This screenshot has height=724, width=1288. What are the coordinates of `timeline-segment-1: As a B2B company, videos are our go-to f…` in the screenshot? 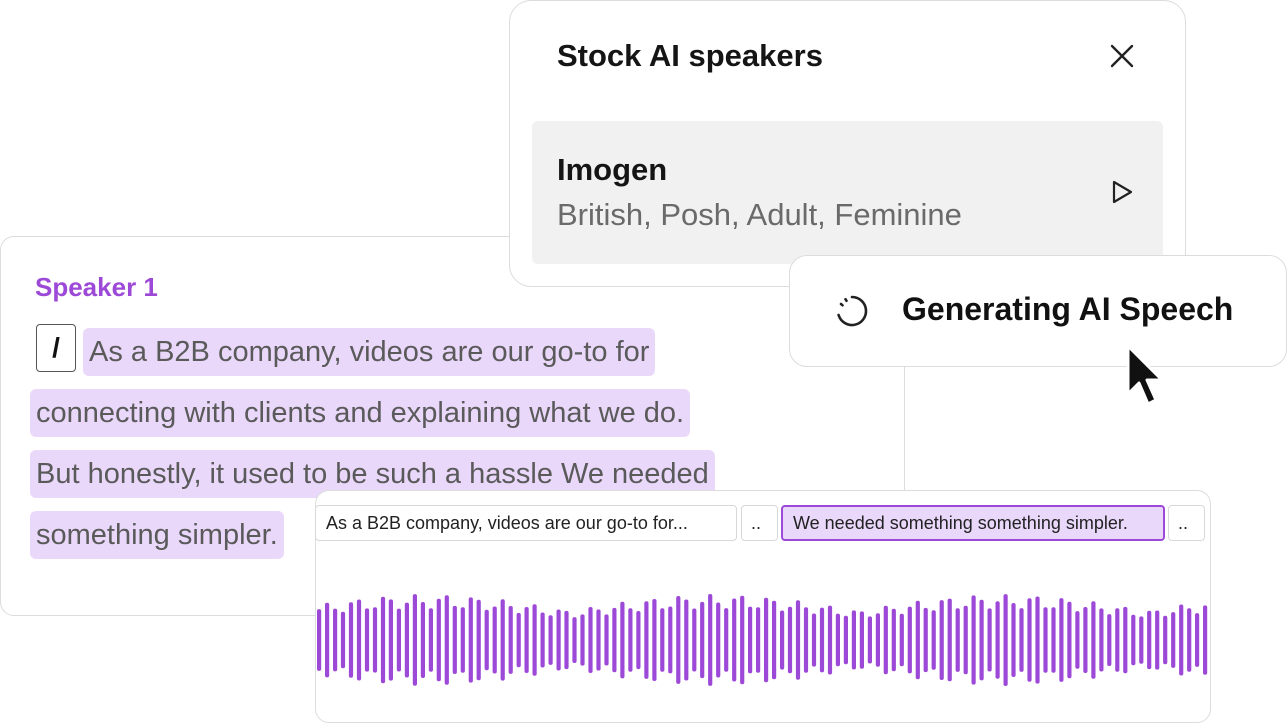 It's located at (526, 523).